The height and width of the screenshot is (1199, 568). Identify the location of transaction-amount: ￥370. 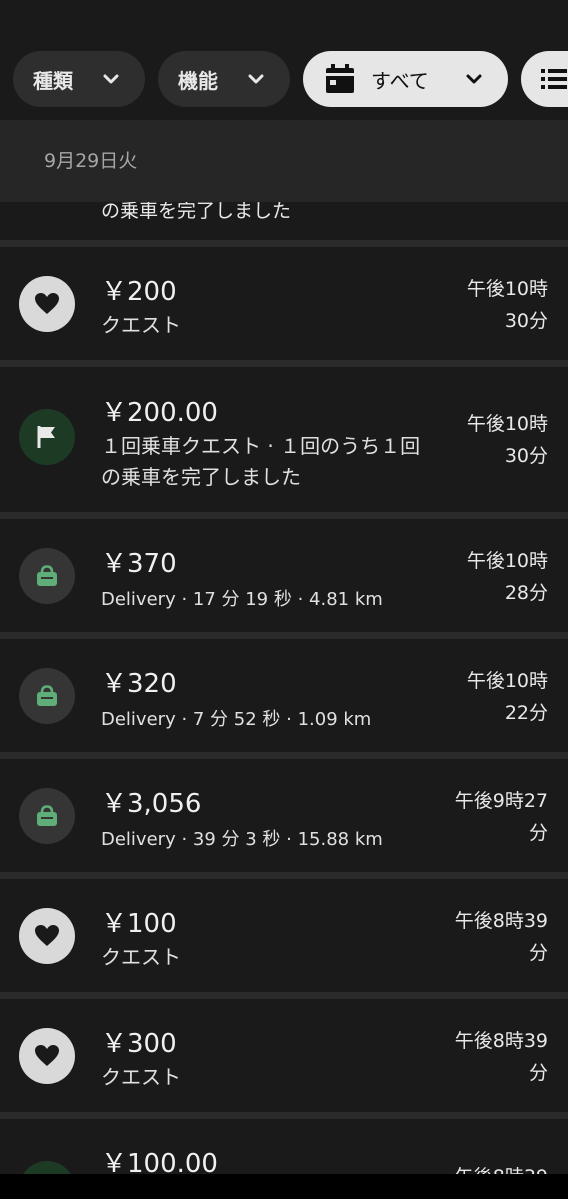
(139, 564).